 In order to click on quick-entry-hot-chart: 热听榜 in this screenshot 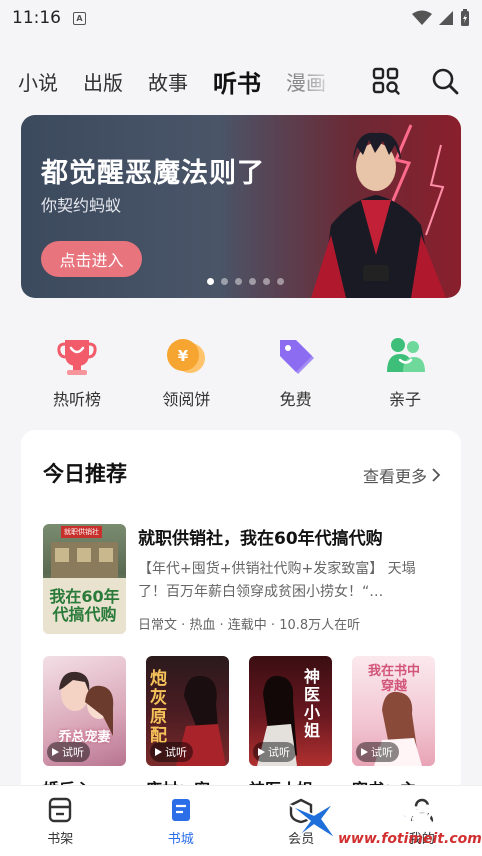, I will do `click(77, 372)`.